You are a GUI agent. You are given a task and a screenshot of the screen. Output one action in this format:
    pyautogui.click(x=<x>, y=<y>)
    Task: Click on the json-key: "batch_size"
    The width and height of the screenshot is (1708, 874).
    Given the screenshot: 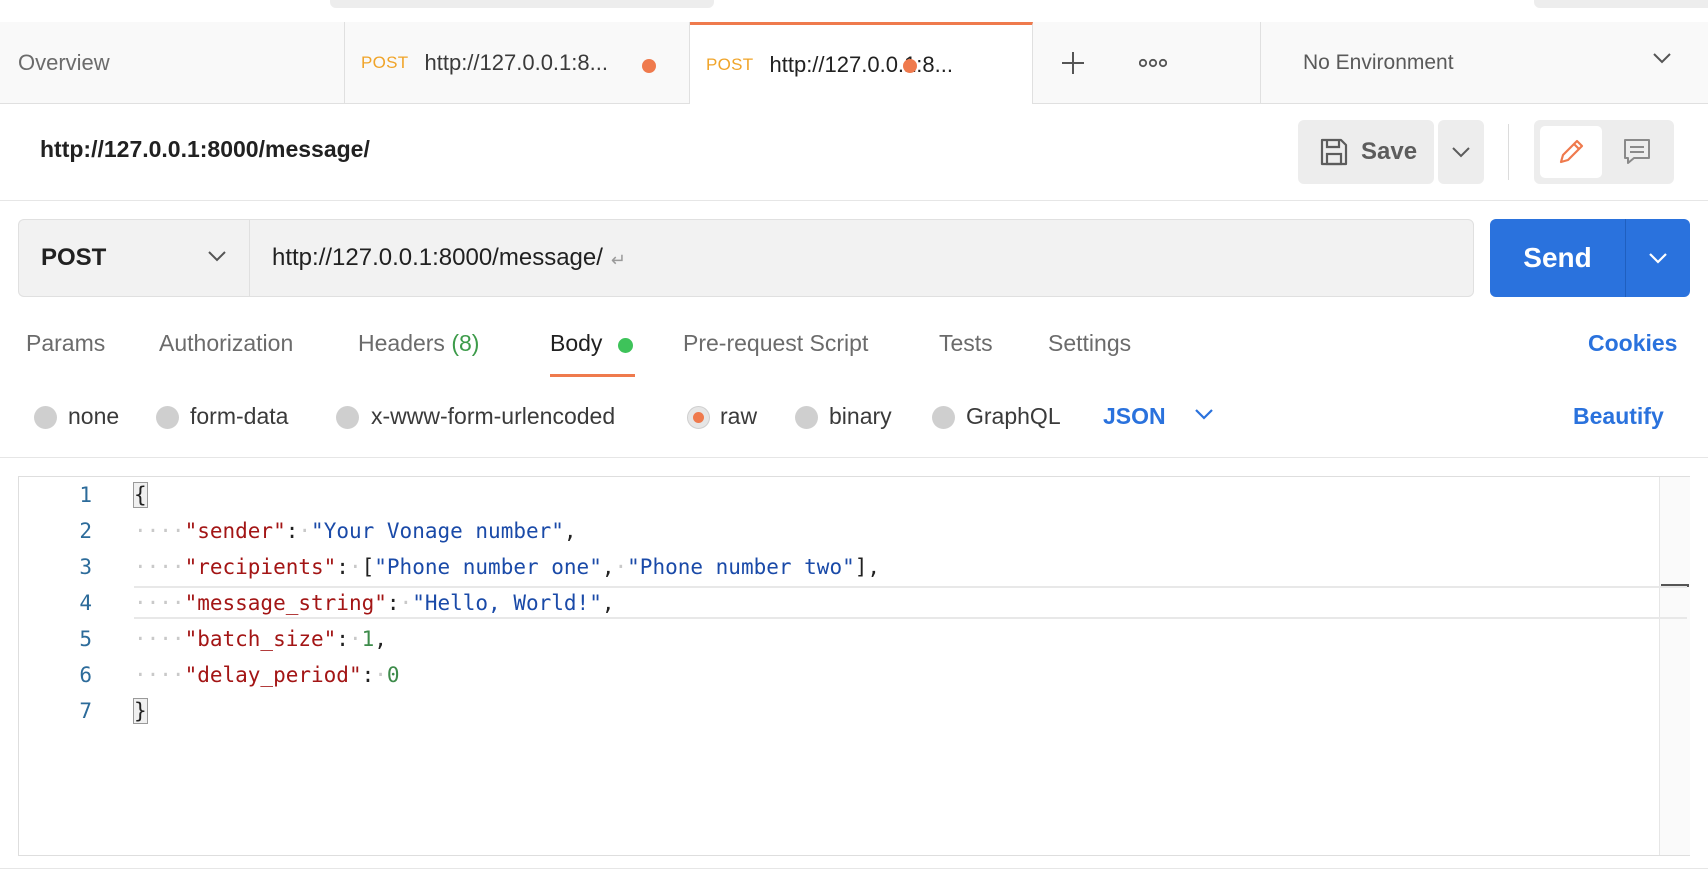 What is the action you would take?
    pyautogui.click(x=260, y=639)
    